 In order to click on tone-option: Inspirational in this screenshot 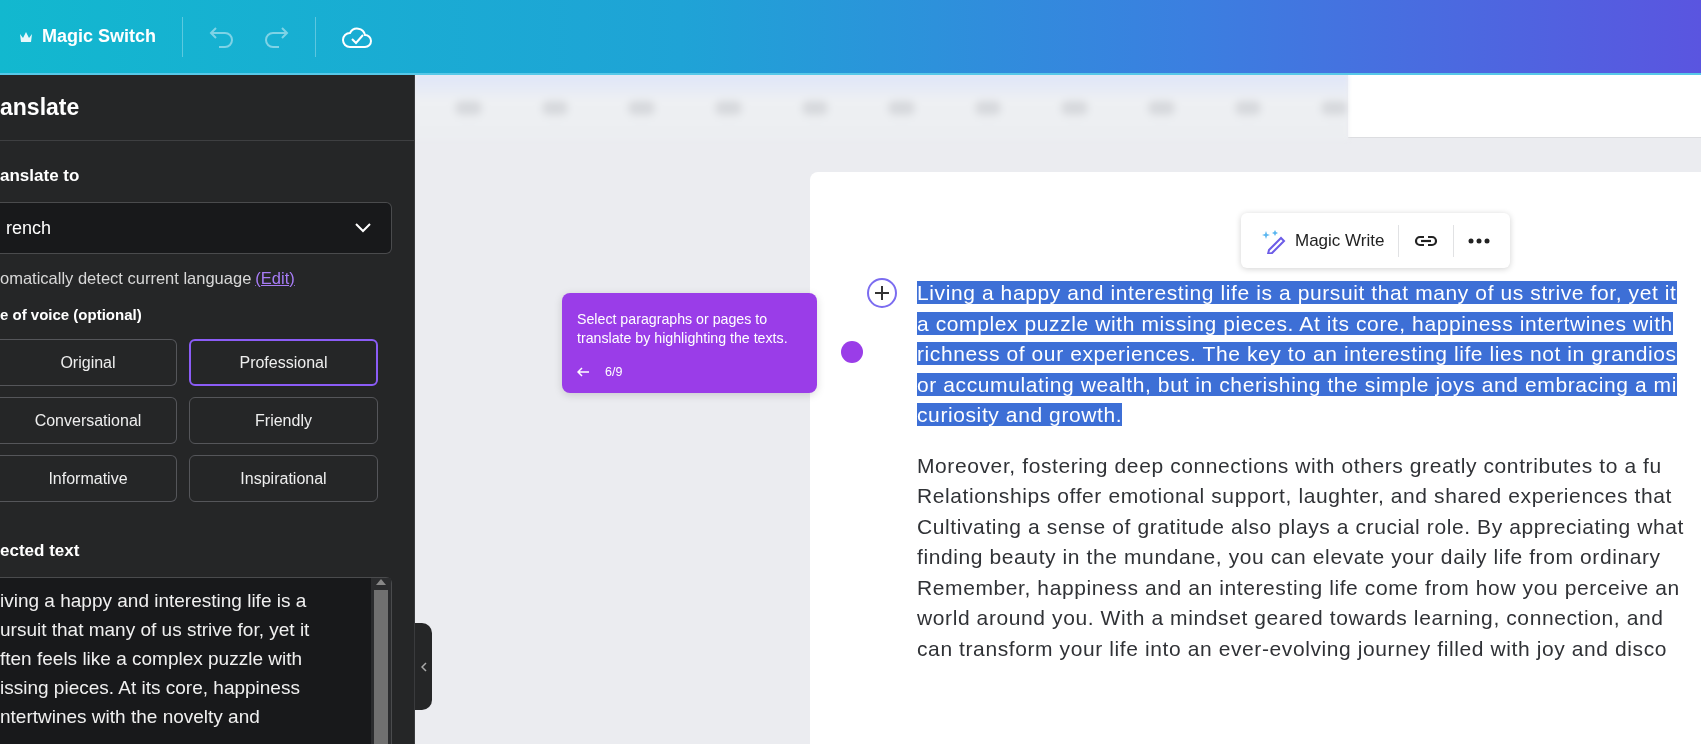, I will do `click(283, 478)`.